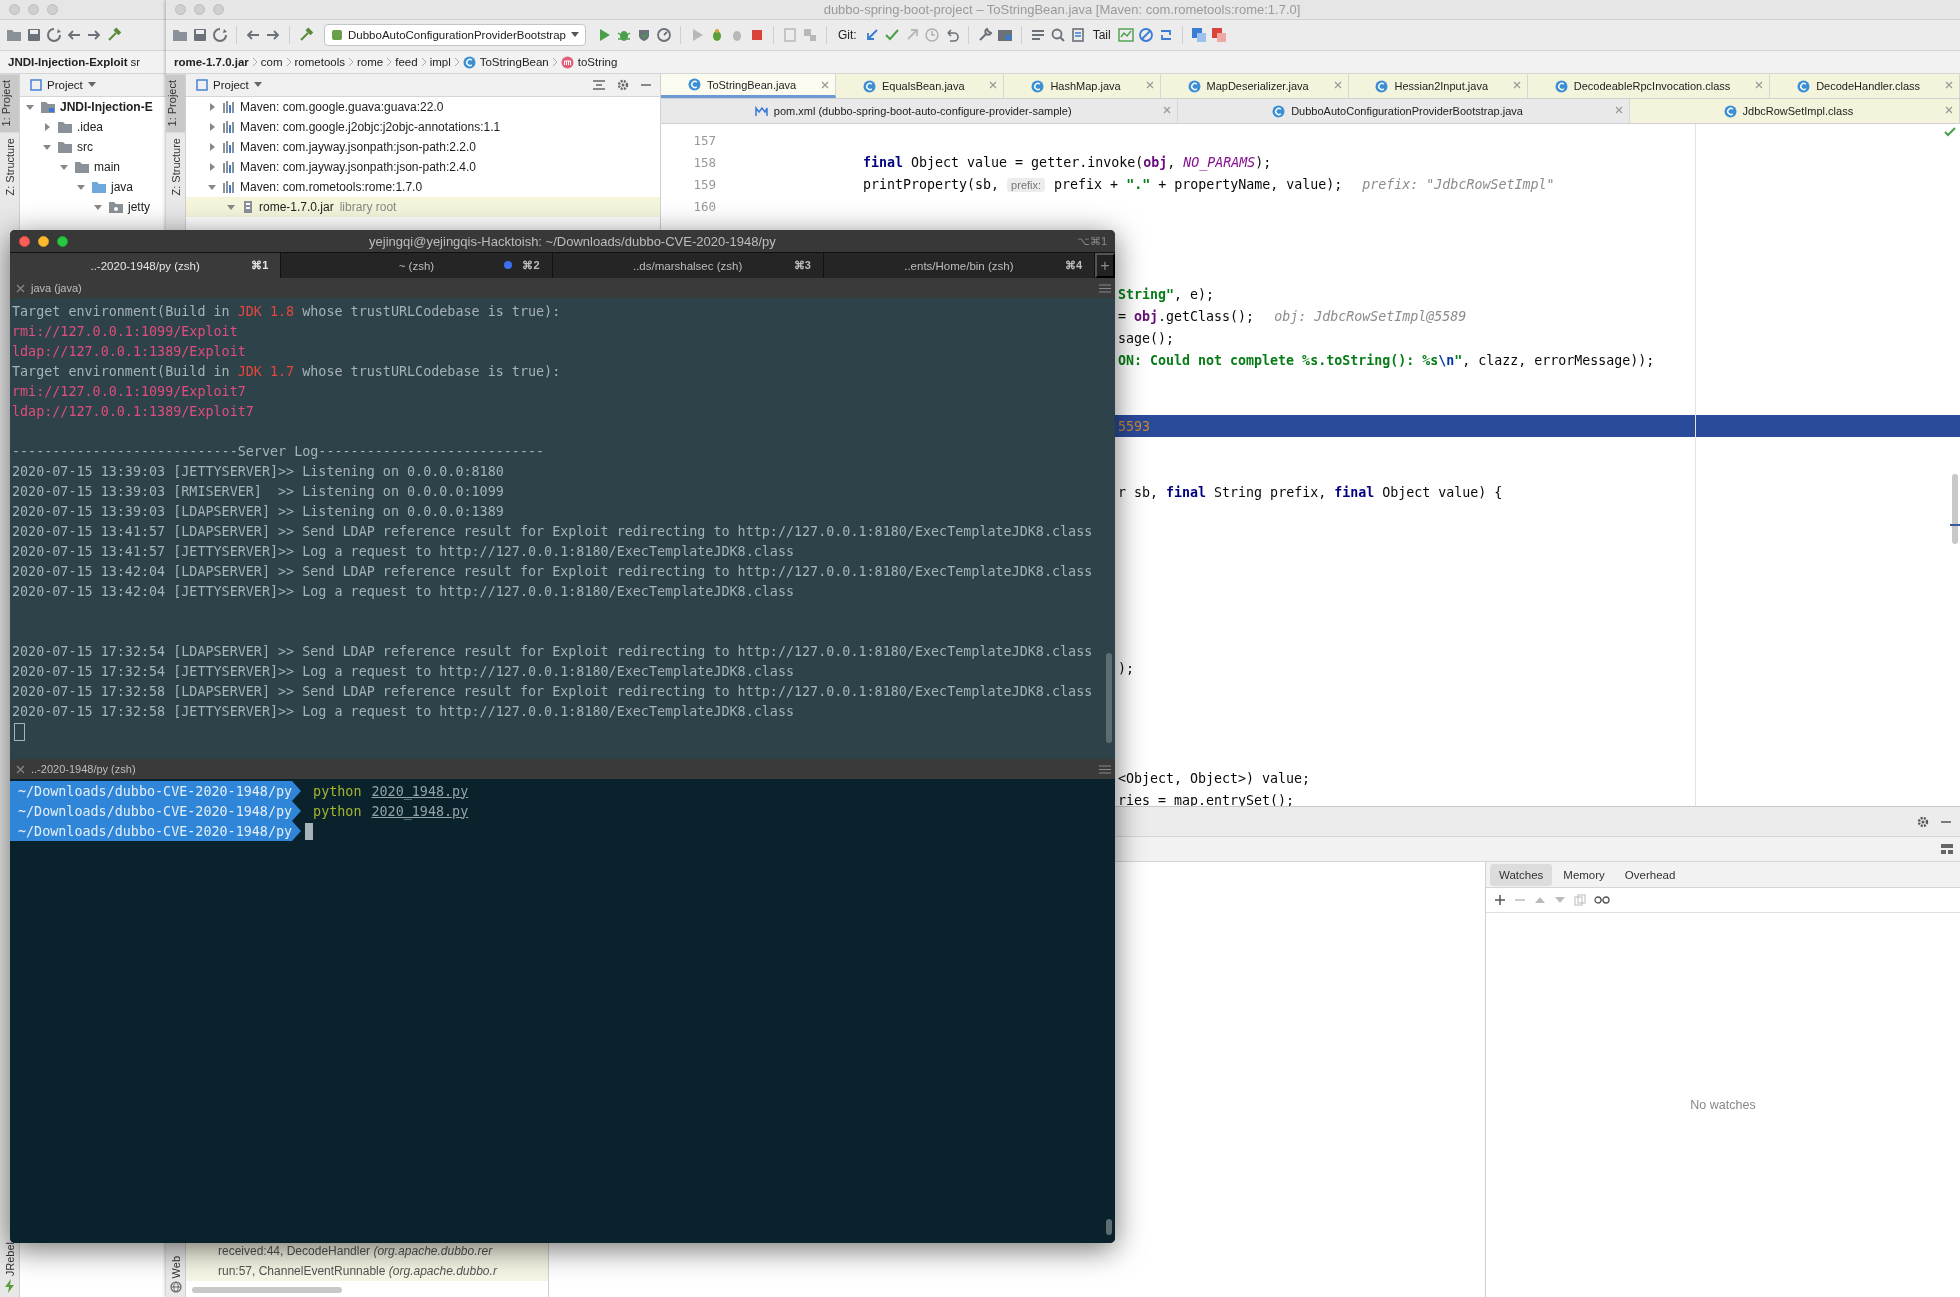 This screenshot has height=1297, width=1960. Describe the element at coordinates (1037, 35) in the screenshot. I see `list-icon` at that location.